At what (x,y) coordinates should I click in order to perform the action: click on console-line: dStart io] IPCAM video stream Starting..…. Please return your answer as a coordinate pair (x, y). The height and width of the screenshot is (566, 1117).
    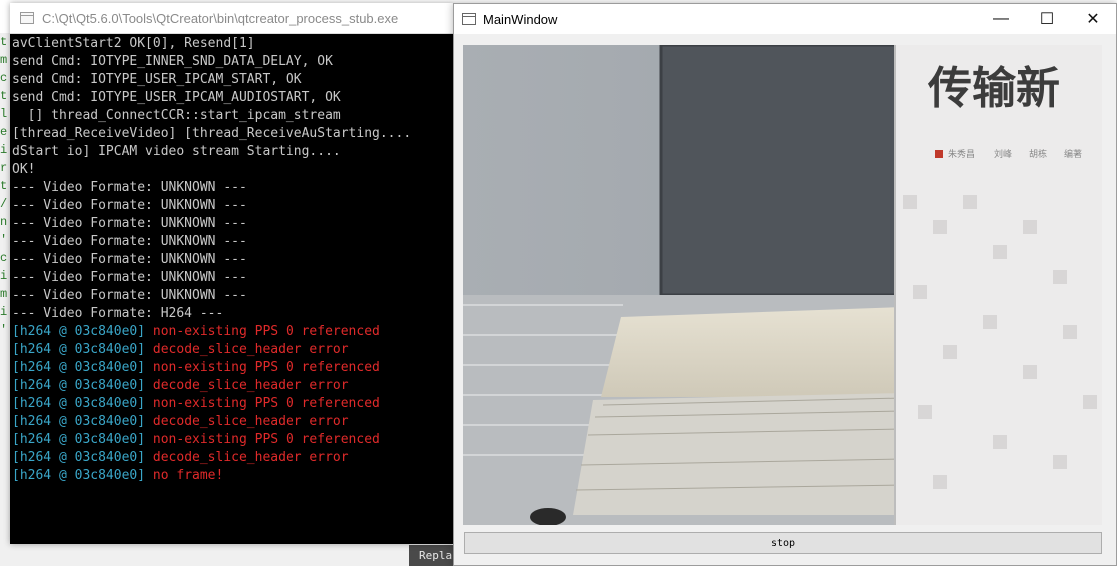
    Looking at the image, I should click on (232, 152).